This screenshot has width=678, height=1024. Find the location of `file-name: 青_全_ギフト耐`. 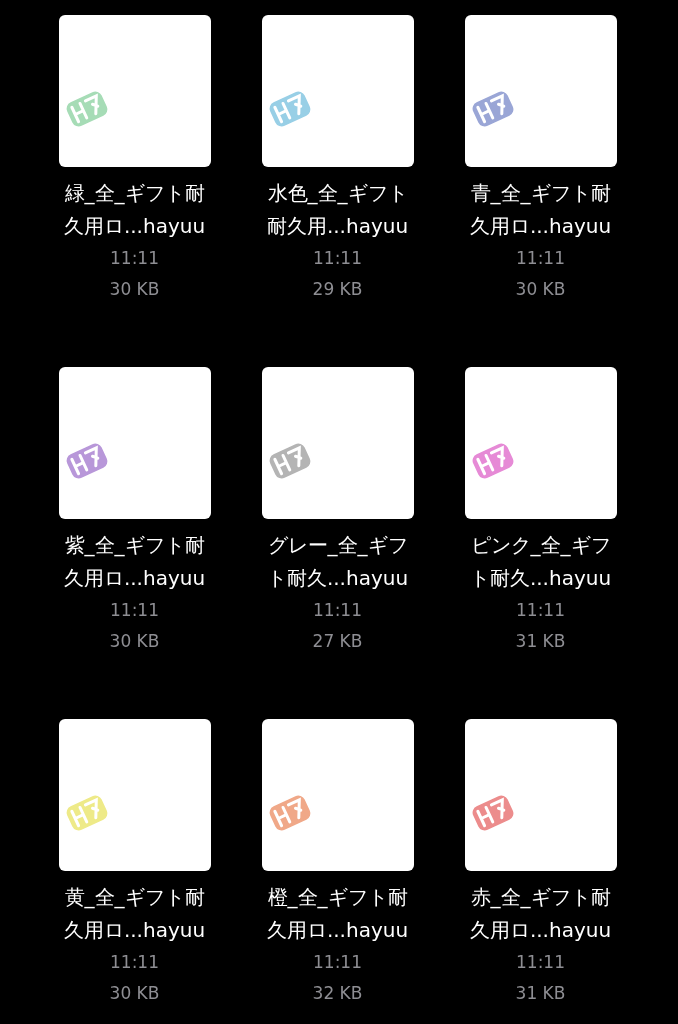

file-name: 青_全_ギフト耐 is located at coordinates (540, 193).